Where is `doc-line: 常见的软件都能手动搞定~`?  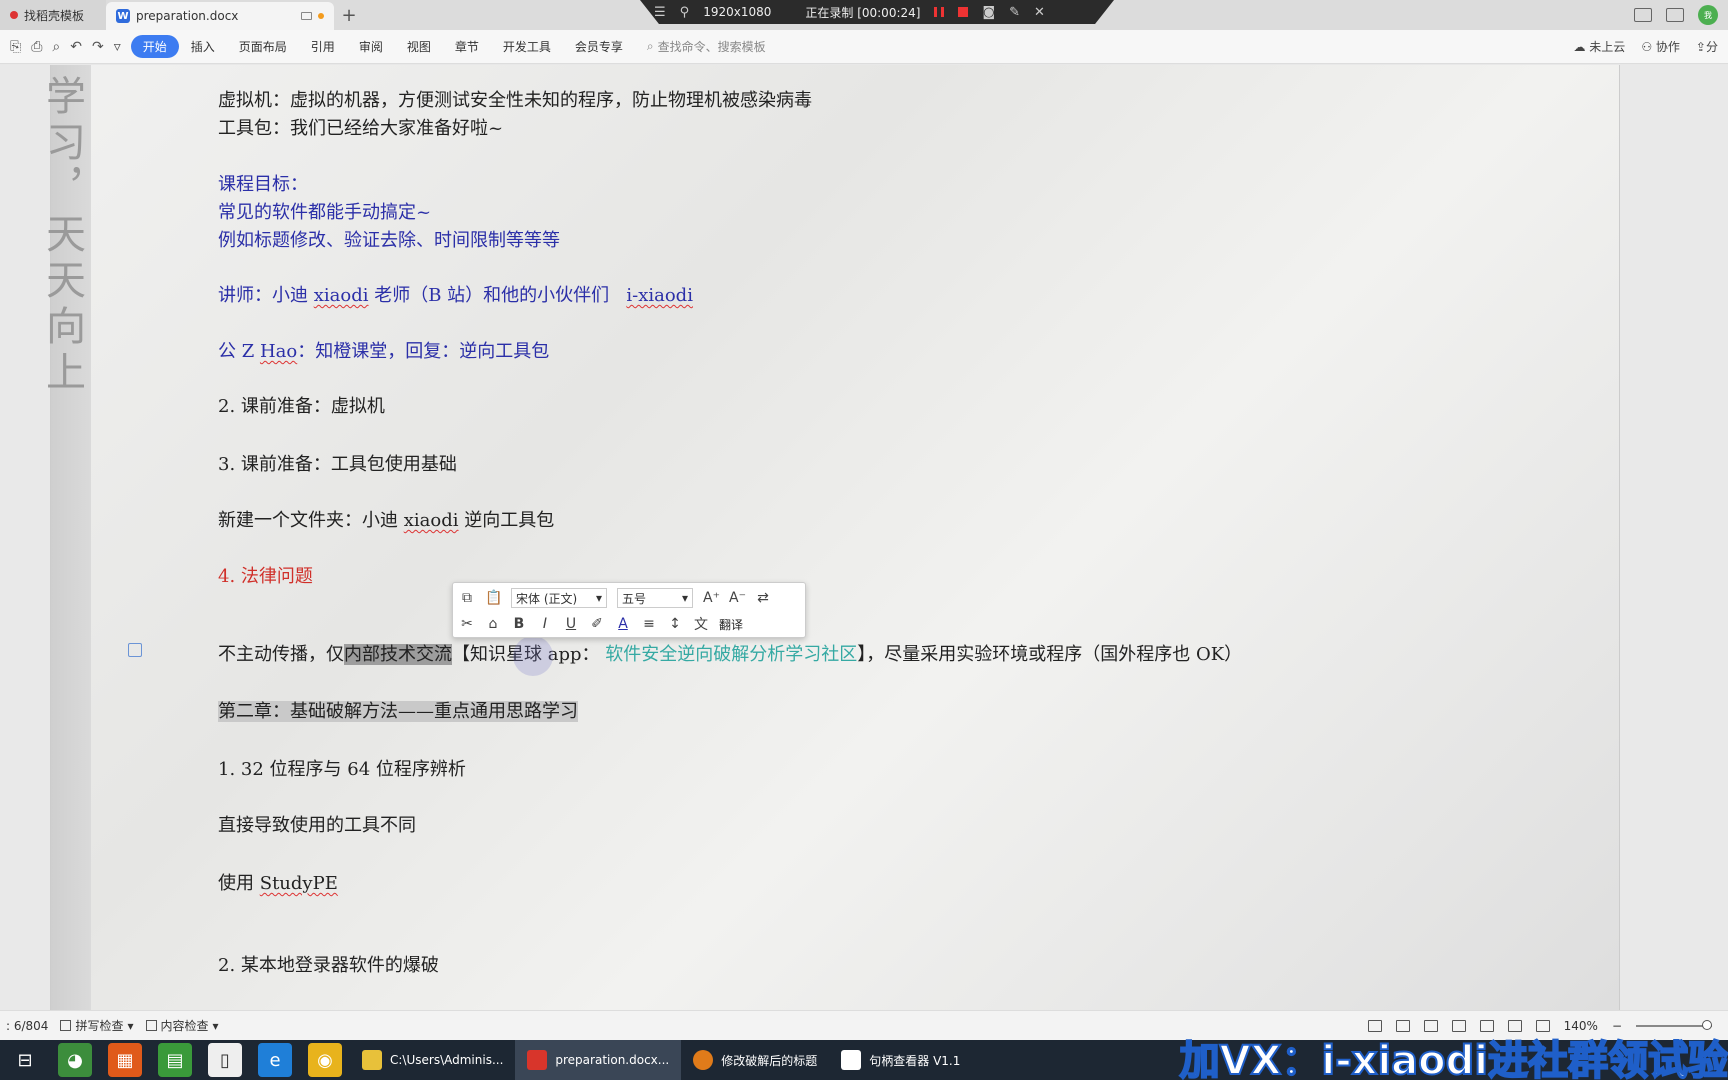
doc-line: 常见的软件都能手动搞定~ is located at coordinates (324, 211).